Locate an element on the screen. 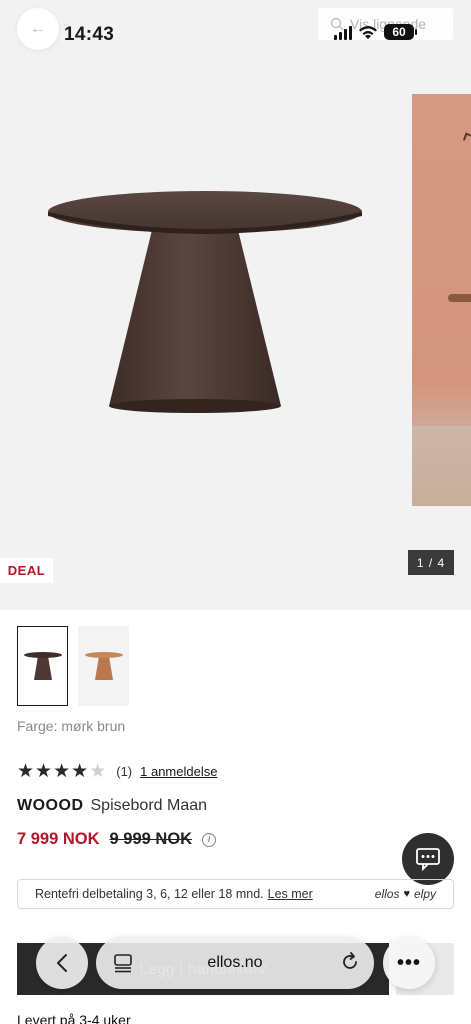 The image size is (471, 1024). address-bar: ellos.no is located at coordinates (235, 963).